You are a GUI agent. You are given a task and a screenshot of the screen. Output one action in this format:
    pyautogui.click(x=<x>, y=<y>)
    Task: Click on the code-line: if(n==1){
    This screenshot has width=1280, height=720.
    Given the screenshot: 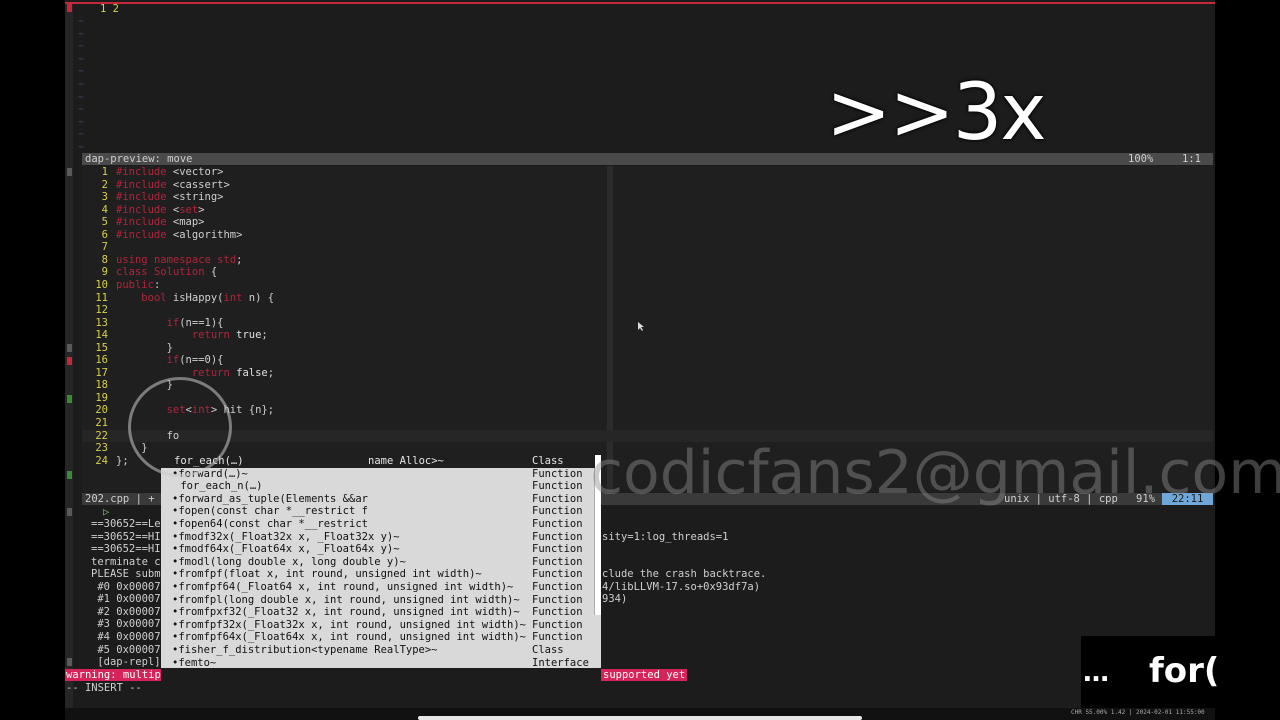 What is the action you would take?
    pyautogui.click(x=170, y=323)
    